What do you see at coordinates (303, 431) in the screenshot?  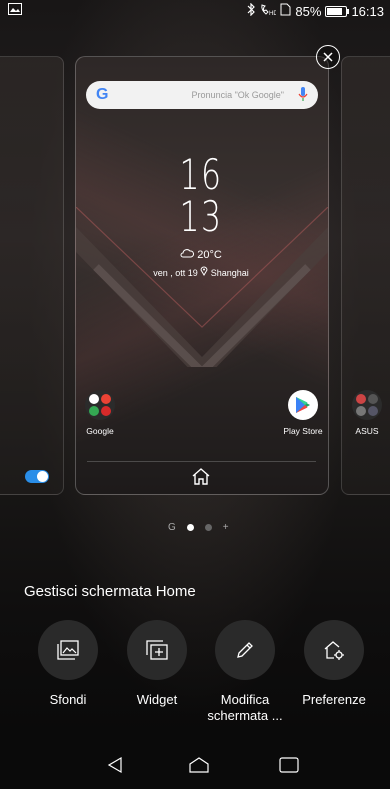 I see `app-label: Play Store` at bounding box center [303, 431].